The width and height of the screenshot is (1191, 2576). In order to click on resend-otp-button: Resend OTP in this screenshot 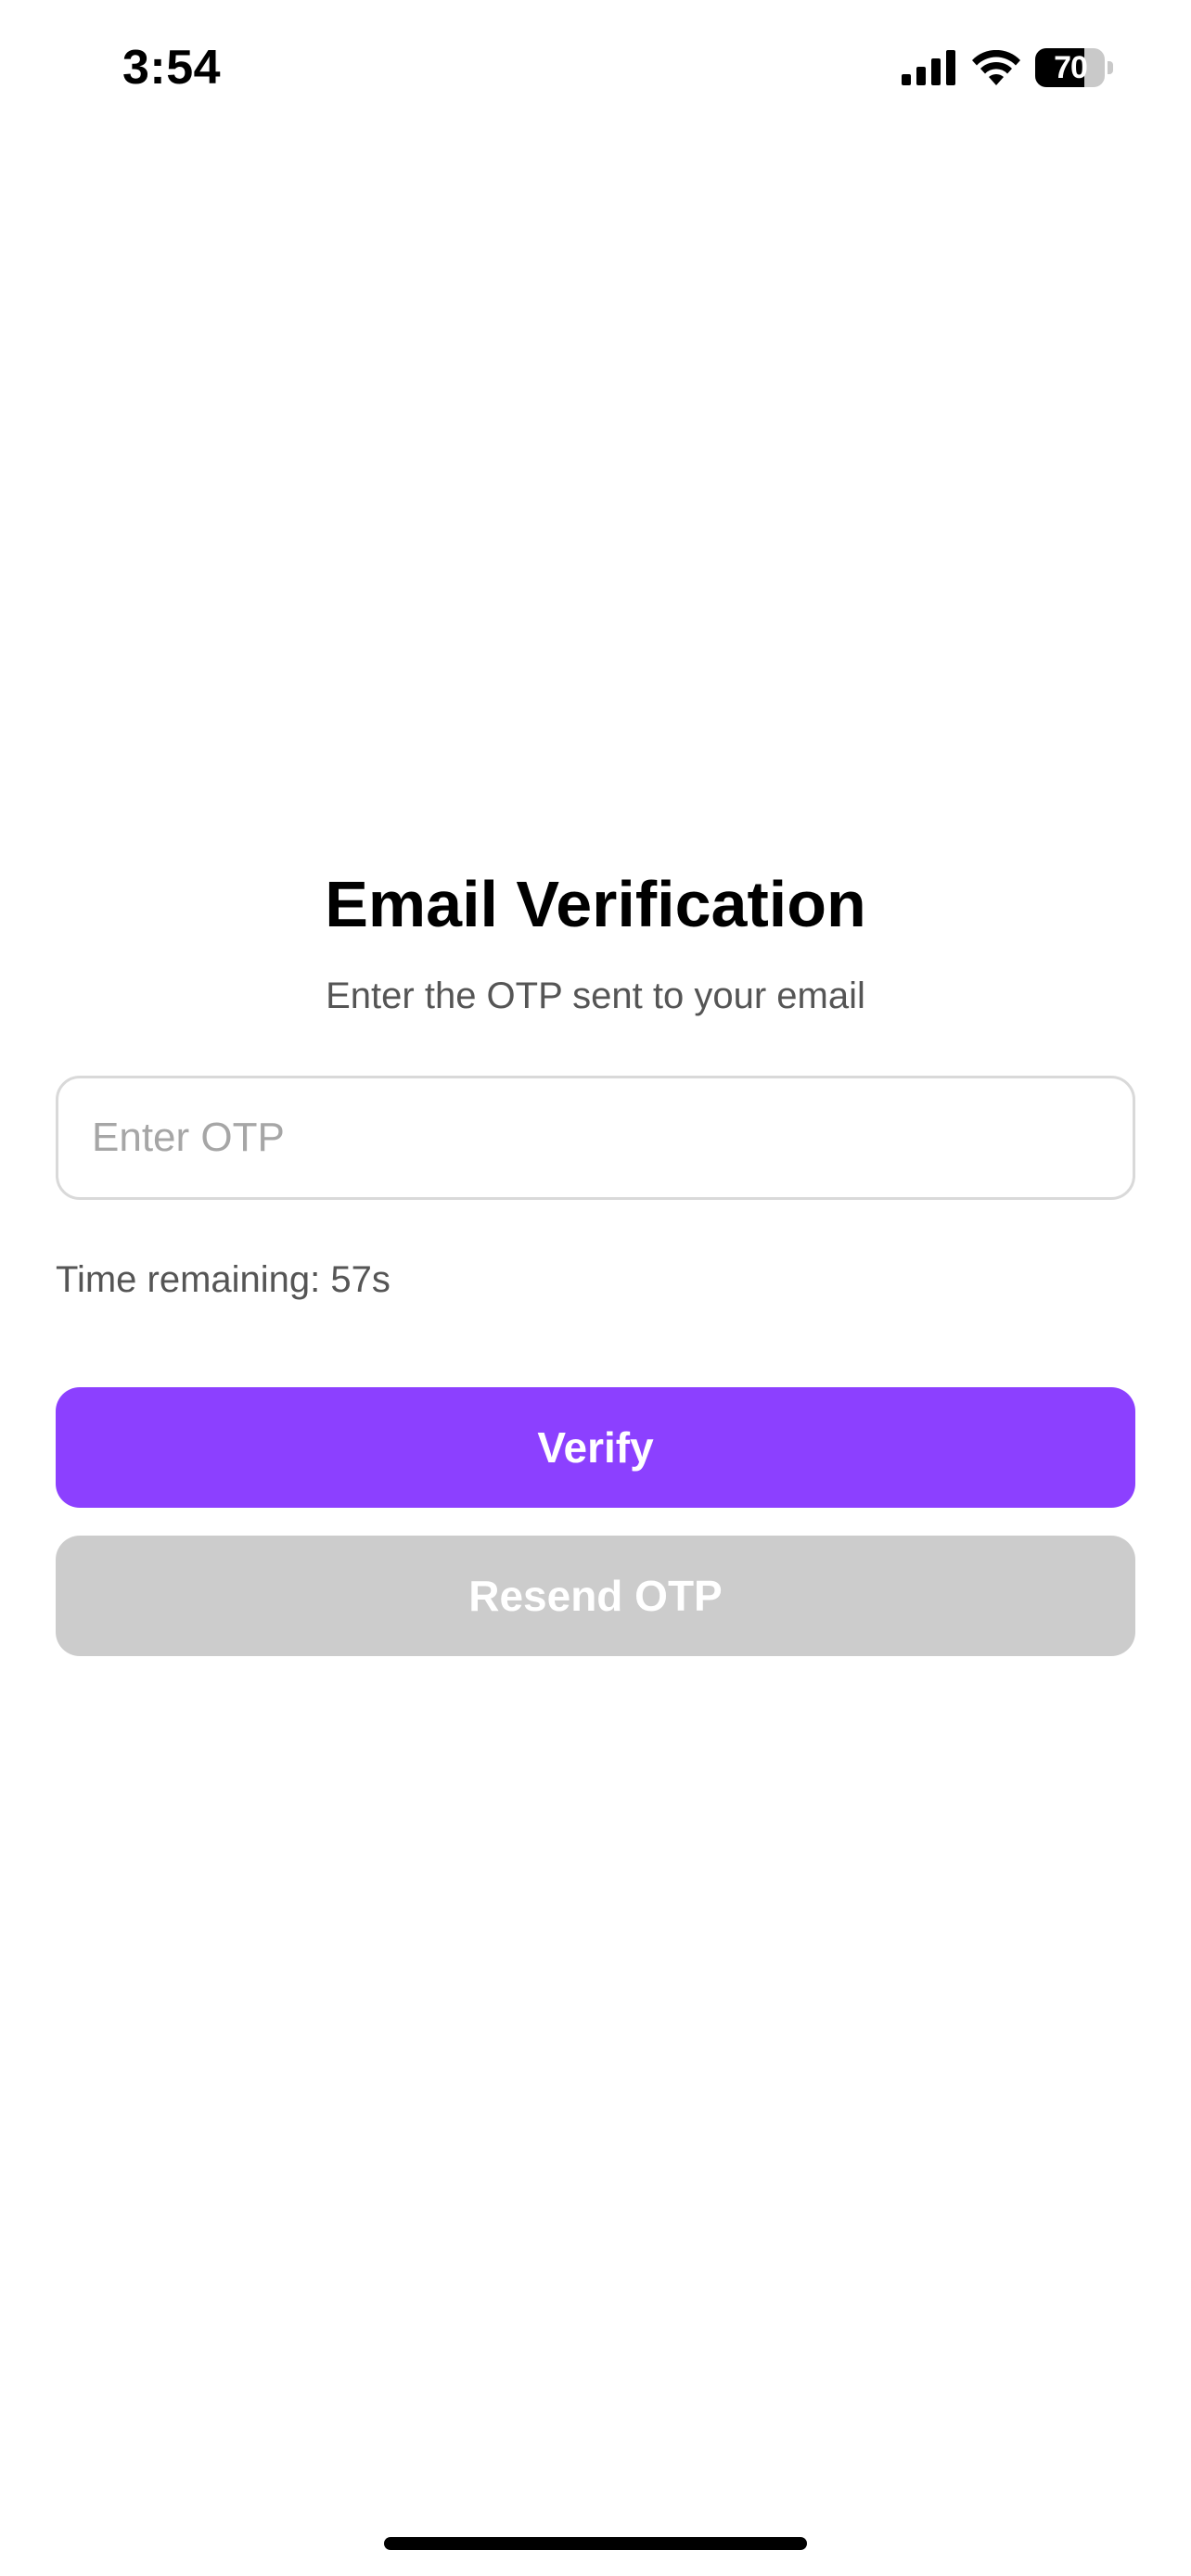, I will do `click(595, 1596)`.